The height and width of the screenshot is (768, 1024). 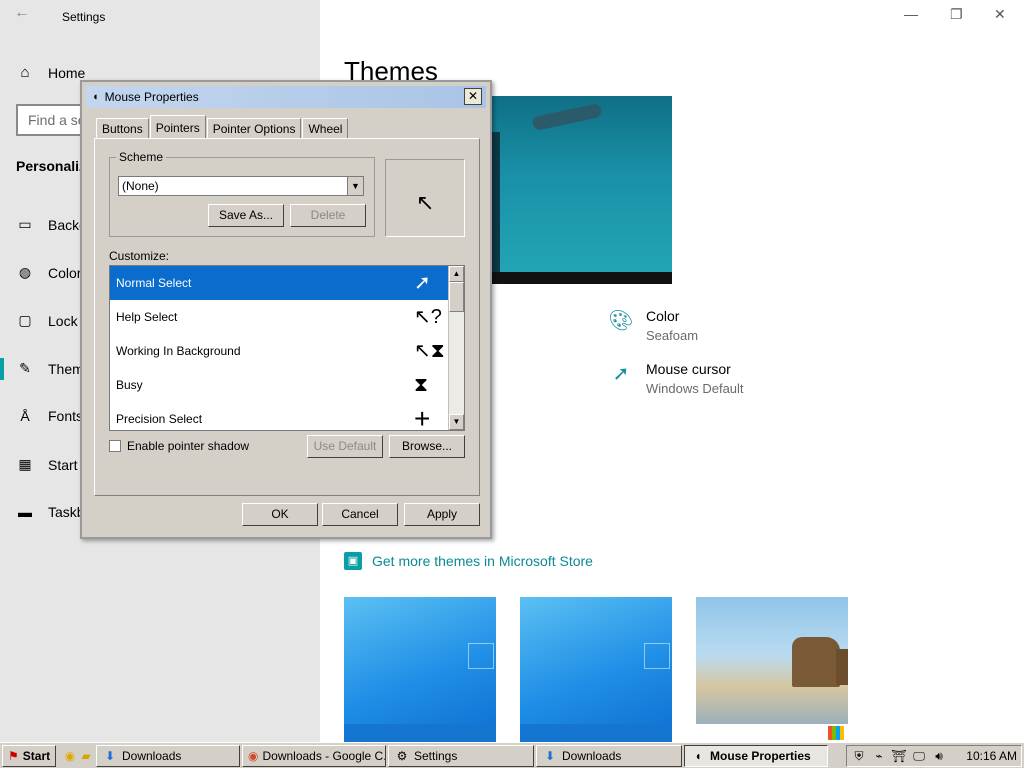 What do you see at coordinates (287, 385) in the screenshot?
I see `list-item: Busy ⧗` at bounding box center [287, 385].